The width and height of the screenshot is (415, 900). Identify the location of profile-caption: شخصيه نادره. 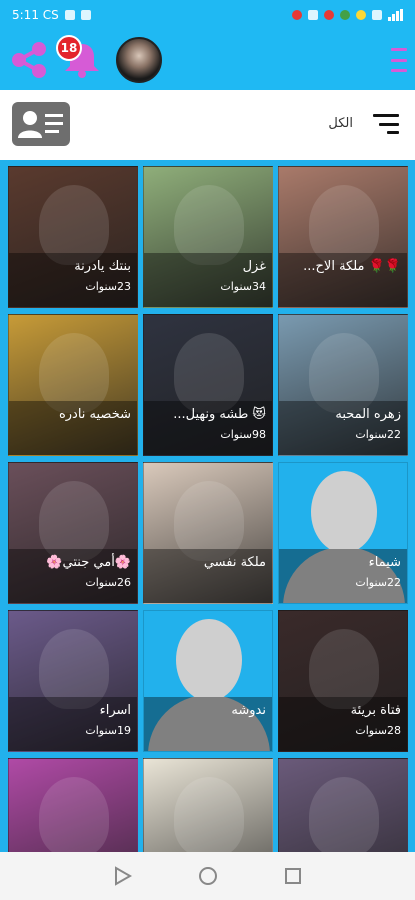
(73, 428).